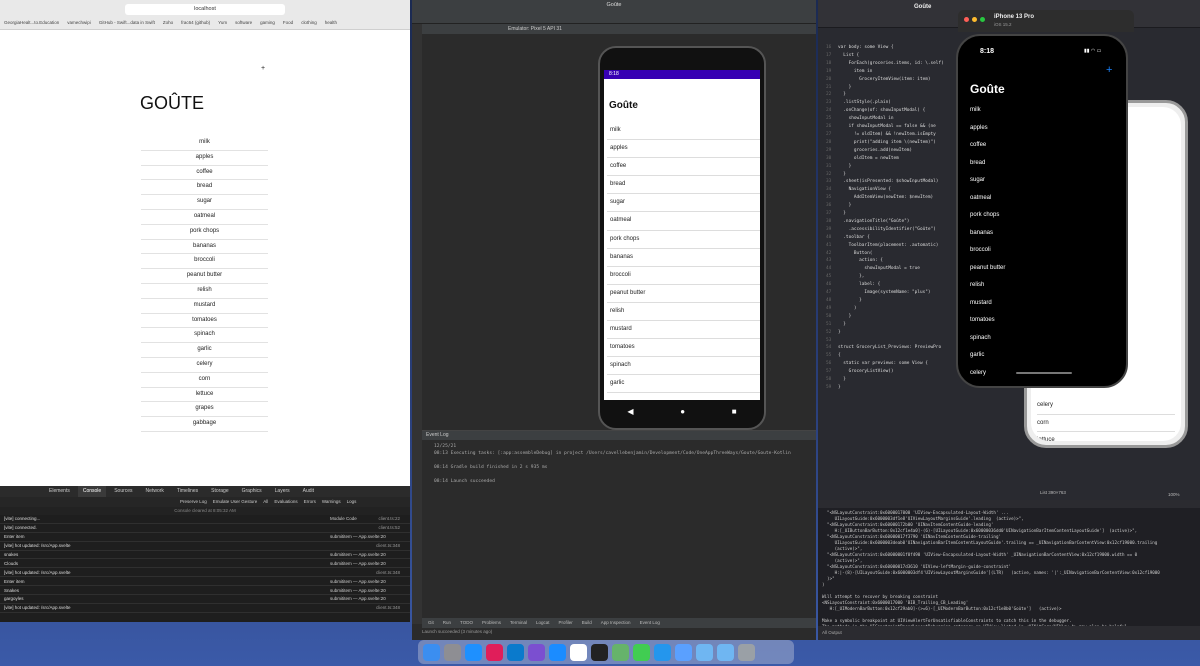 This screenshot has height=666, width=1200. Describe the element at coordinates (331, 24) in the screenshot. I see `bookmark-item: health` at that location.